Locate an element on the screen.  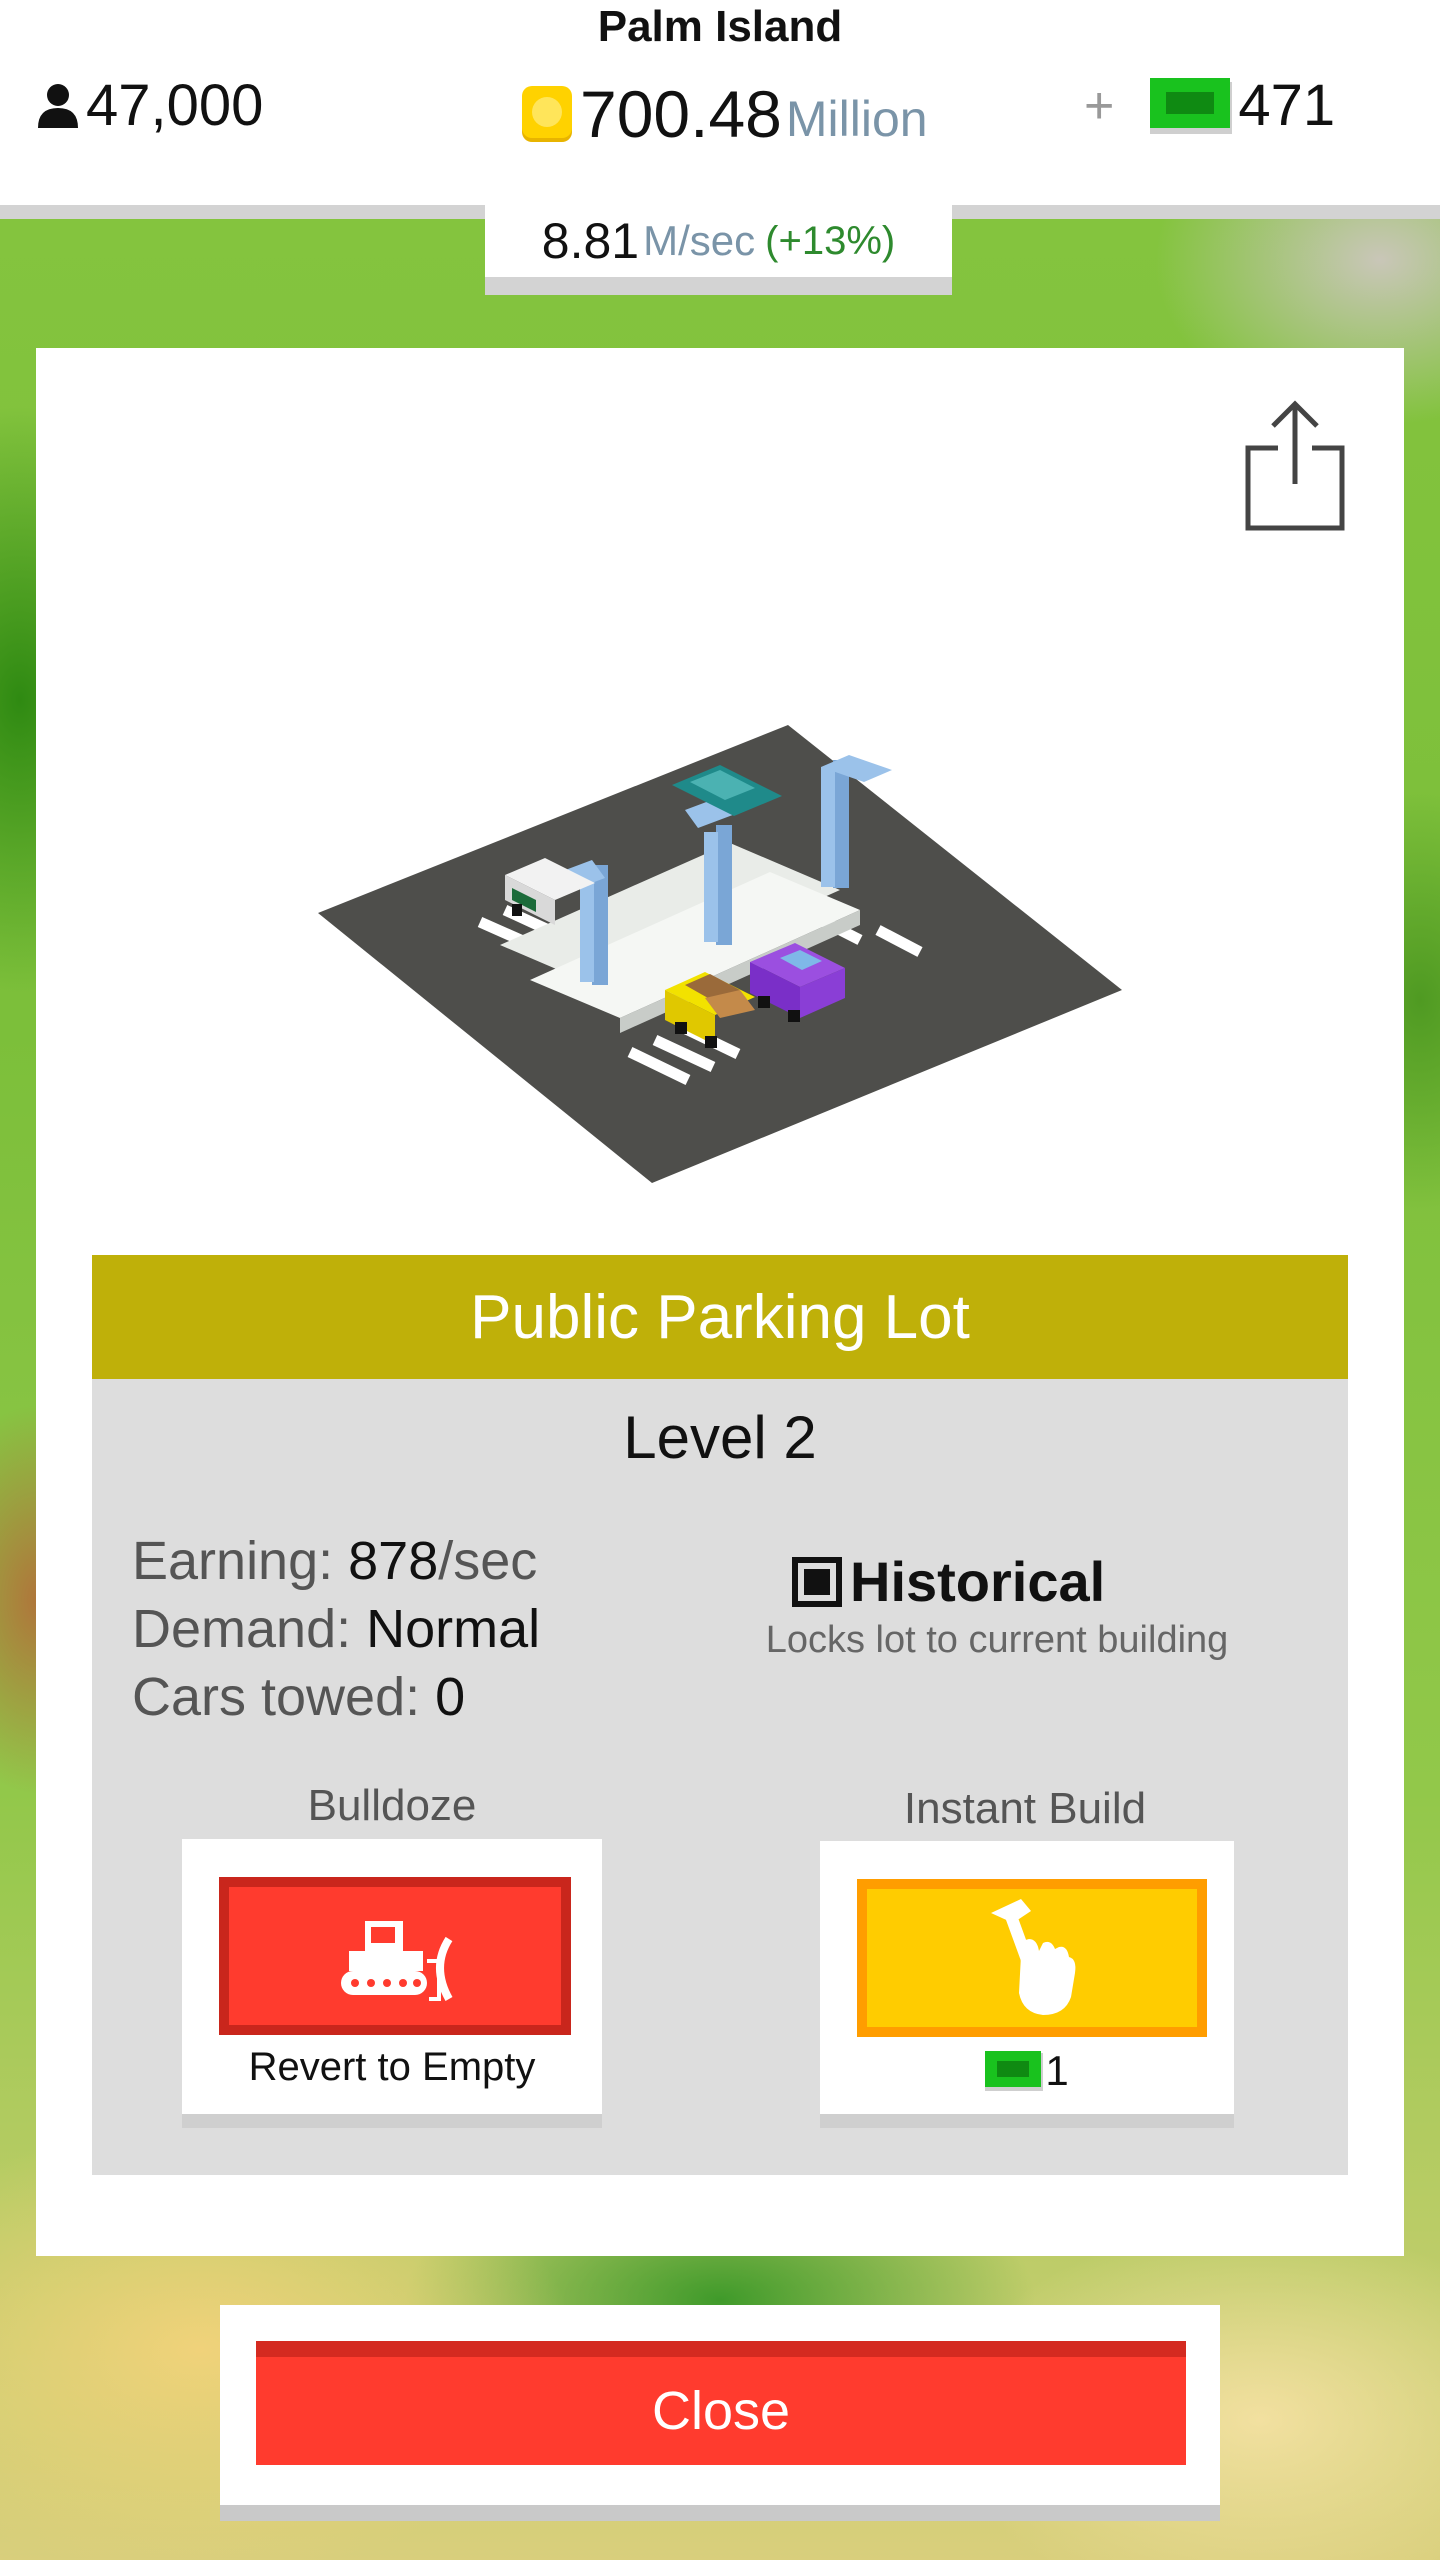
coin-icon is located at coordinates (547, 114).